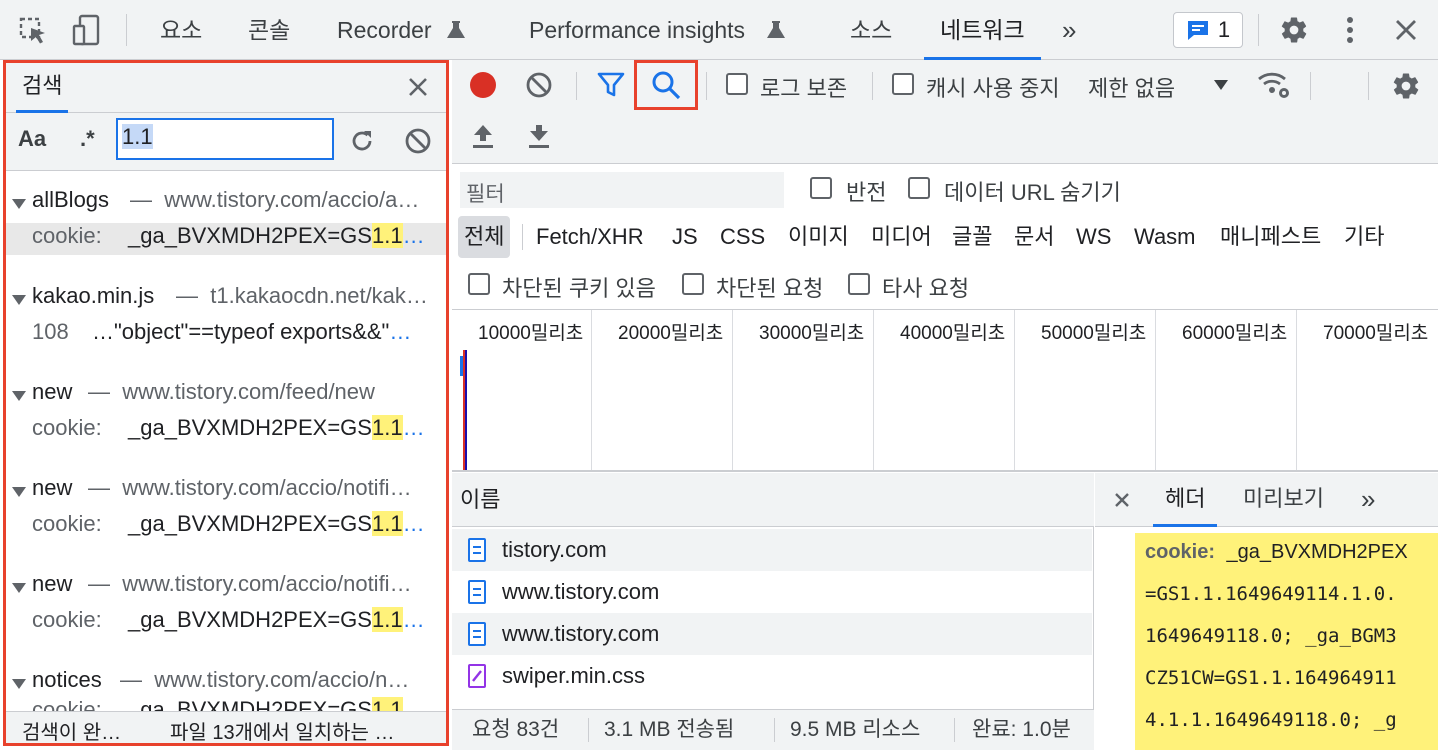 Image resolution: width=1438 pixels, height=750 pixels. I want to click on filter-type-other: 기타, so click(1364, 237).